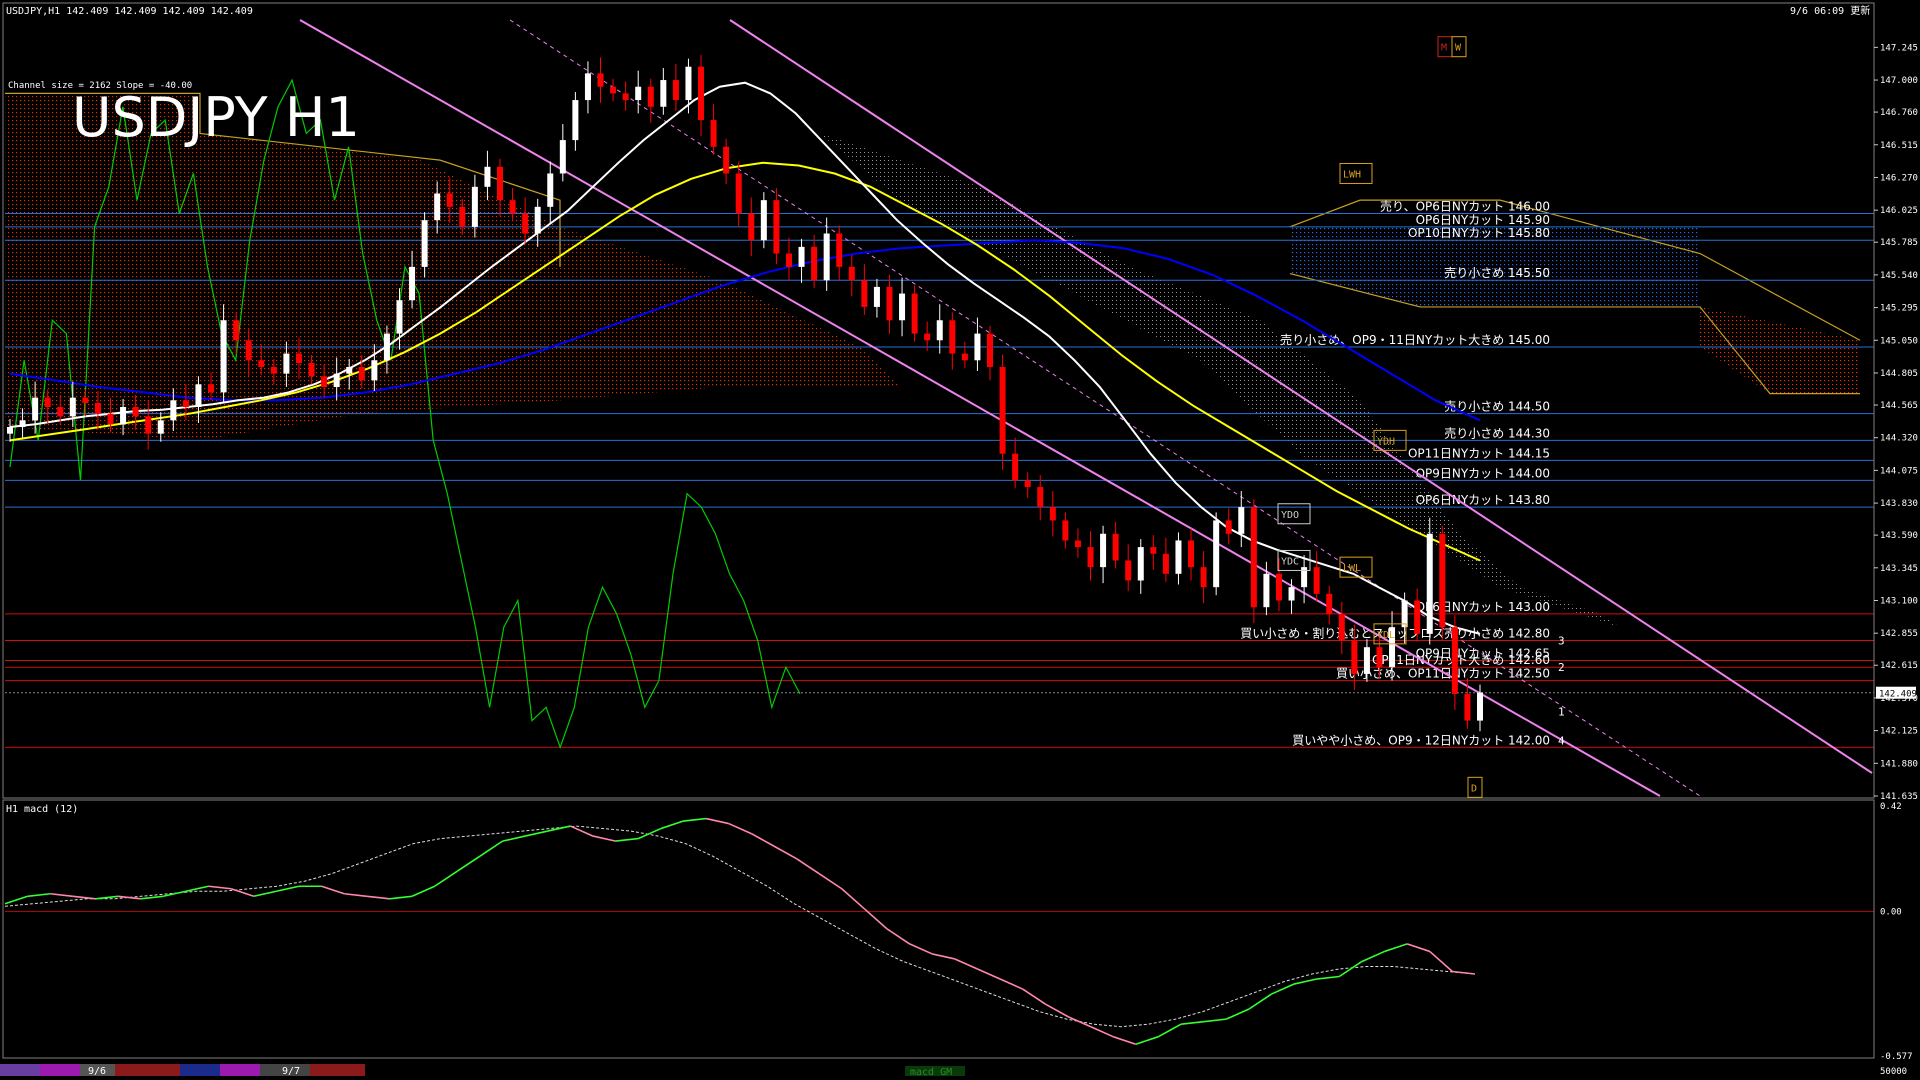 The height and width of the screenshot is (1080, 1920). What do you see at coordinates (1891, 807) in the screenshot?
I see `macd-tick-label: 0.42` at bounding box center [1891, 807].